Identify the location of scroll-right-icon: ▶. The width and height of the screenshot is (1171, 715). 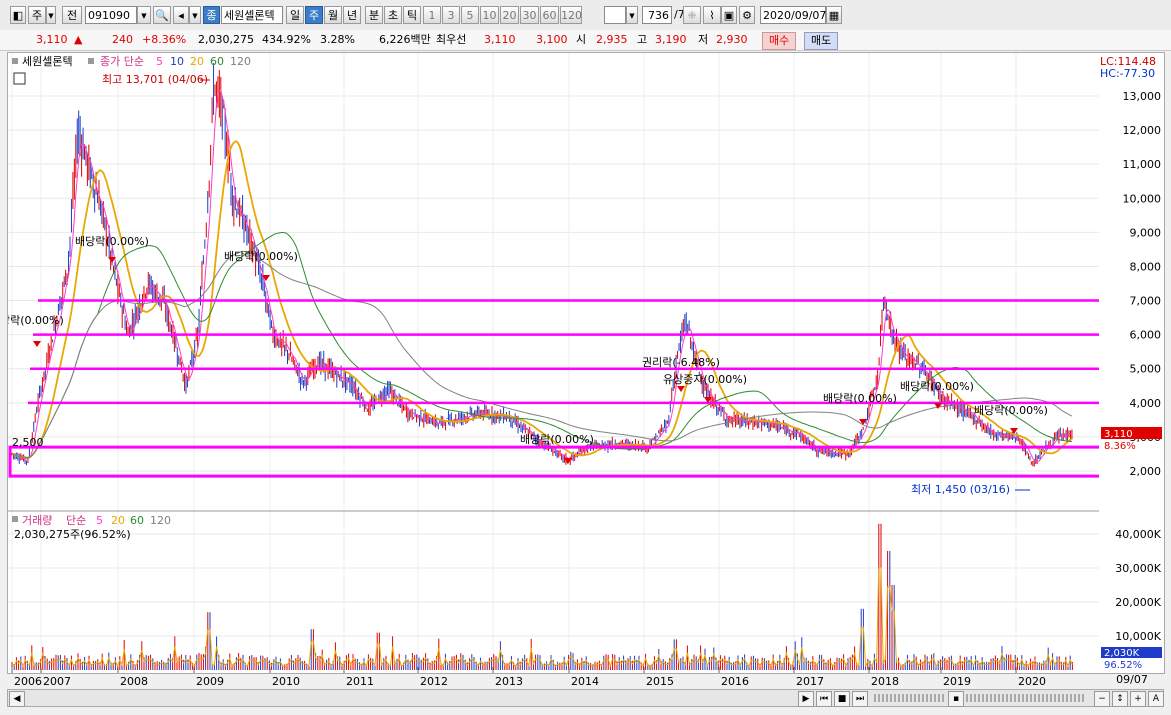
(806, 699).